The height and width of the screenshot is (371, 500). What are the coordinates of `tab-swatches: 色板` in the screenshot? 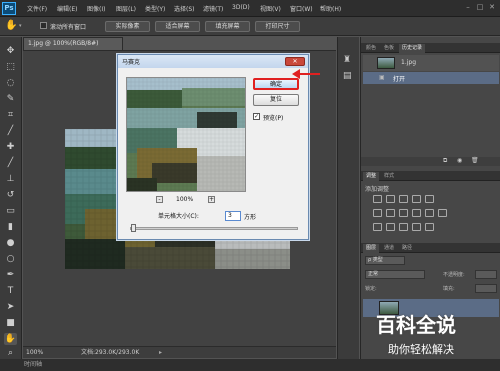 It's located at (389, 48).